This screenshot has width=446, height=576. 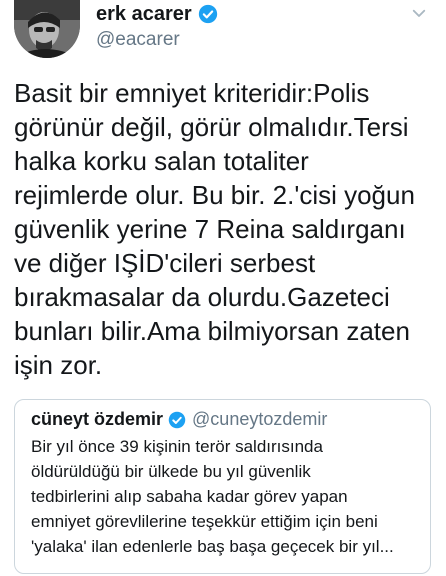 I want to click on quoted-author-display-name: cüneyt özdemir, so click(x=97, y=419).